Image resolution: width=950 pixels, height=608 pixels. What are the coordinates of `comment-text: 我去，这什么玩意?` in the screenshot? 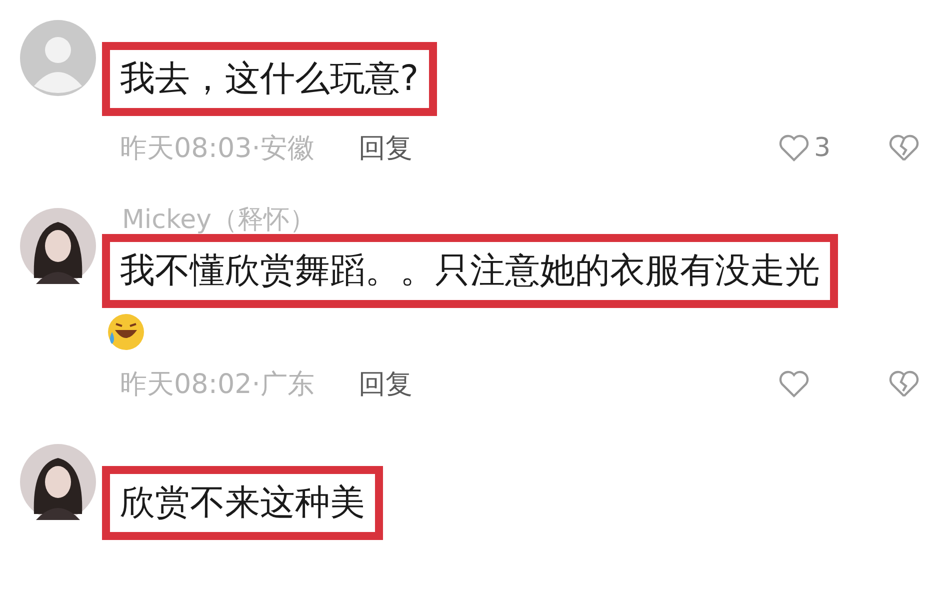 It's located at (269, 79).